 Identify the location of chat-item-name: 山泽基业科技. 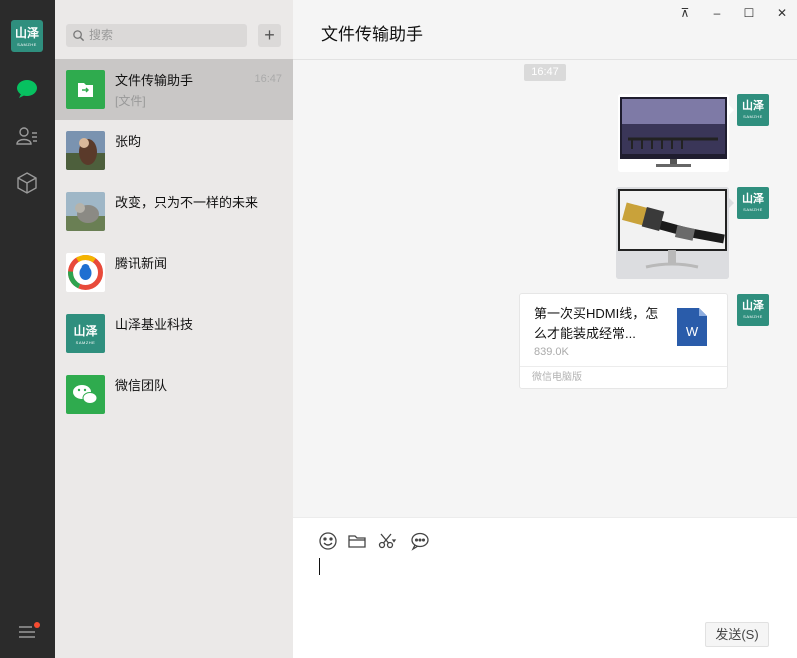
(154, 324).